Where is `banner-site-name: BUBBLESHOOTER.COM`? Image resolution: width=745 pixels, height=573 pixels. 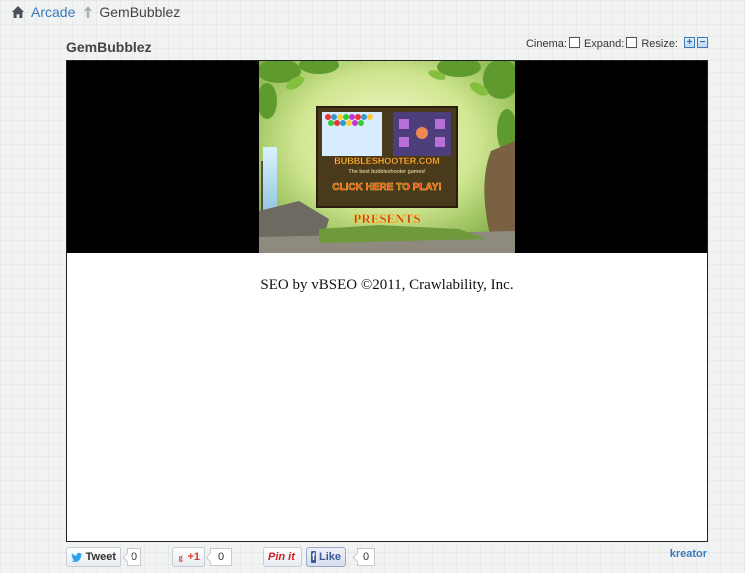 banner-site-name: BUBBLESHOOTER.COM is located at coordinates (387, 161).